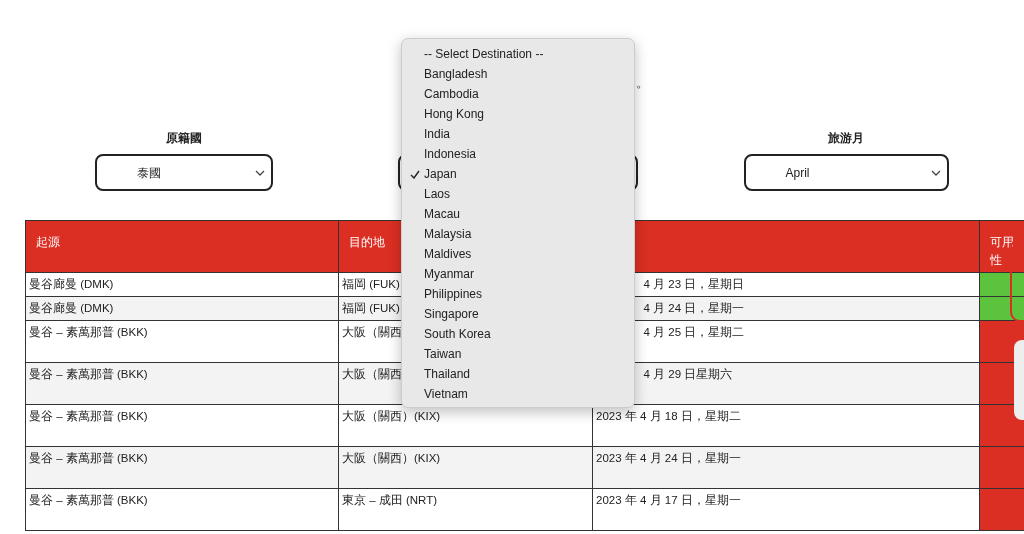 The height and width of the screenshot is (534, 1024). What do you see at coordinates (518, 54) in the screenshot?
I see `menu-item: -- Select Destination --` at bounding box center [518, 54].